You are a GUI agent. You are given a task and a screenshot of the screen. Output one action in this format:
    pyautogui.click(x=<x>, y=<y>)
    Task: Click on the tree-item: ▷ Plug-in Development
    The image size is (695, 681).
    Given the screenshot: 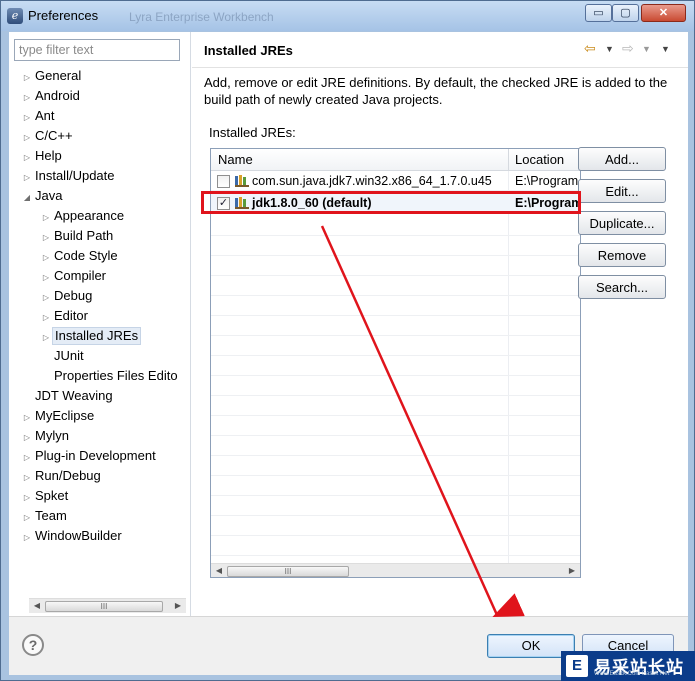 What is the action you would take?
    pyautogui.click(x=89, y=456)
    